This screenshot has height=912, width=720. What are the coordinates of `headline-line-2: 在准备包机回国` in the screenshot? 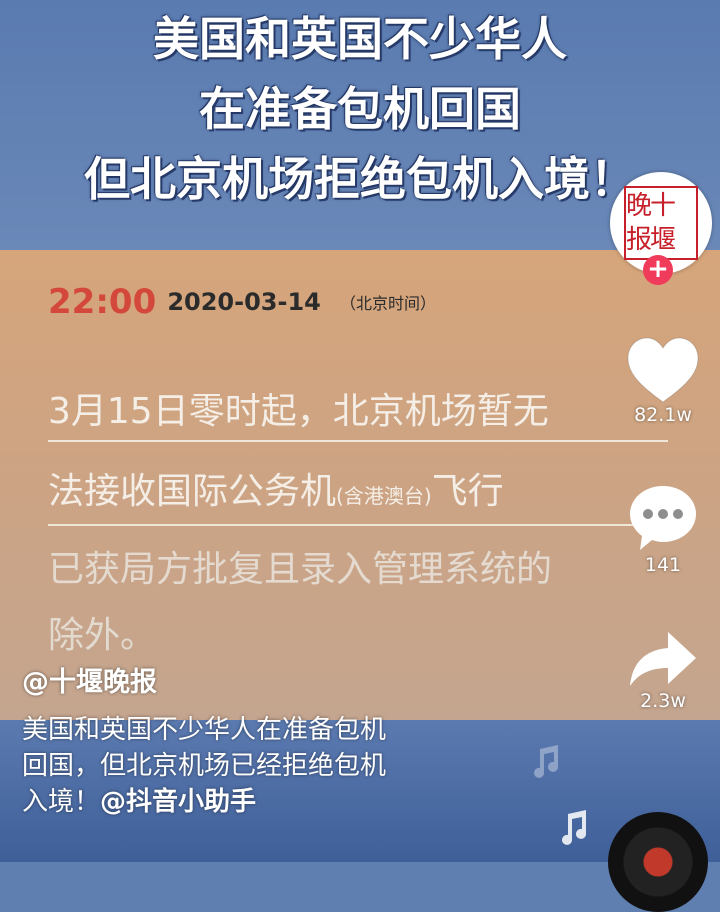 It's located at (360, 109).